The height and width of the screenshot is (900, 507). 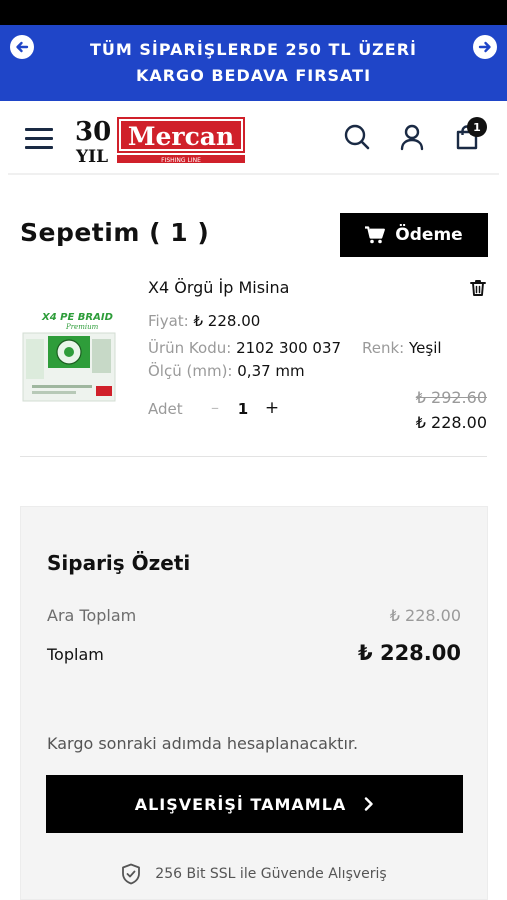 I want to click on size-label: Ölçü (mm):, so click(x=190, y=371).